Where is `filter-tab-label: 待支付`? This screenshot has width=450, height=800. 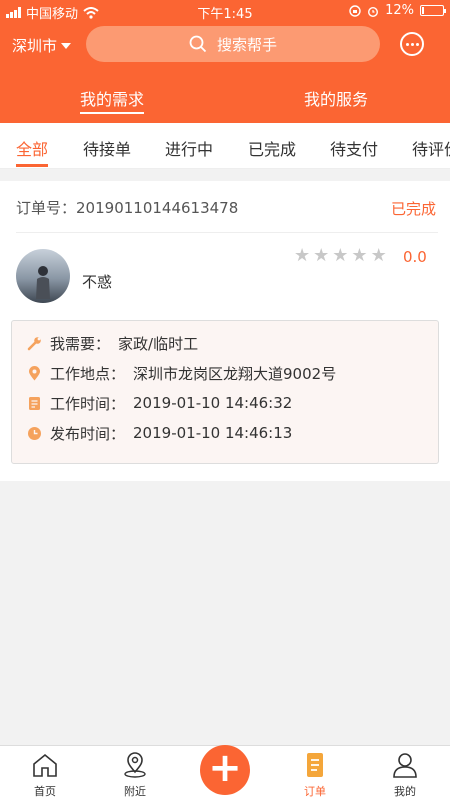 filter-tab-label: 待支付 is located at coordinates (354, 149).